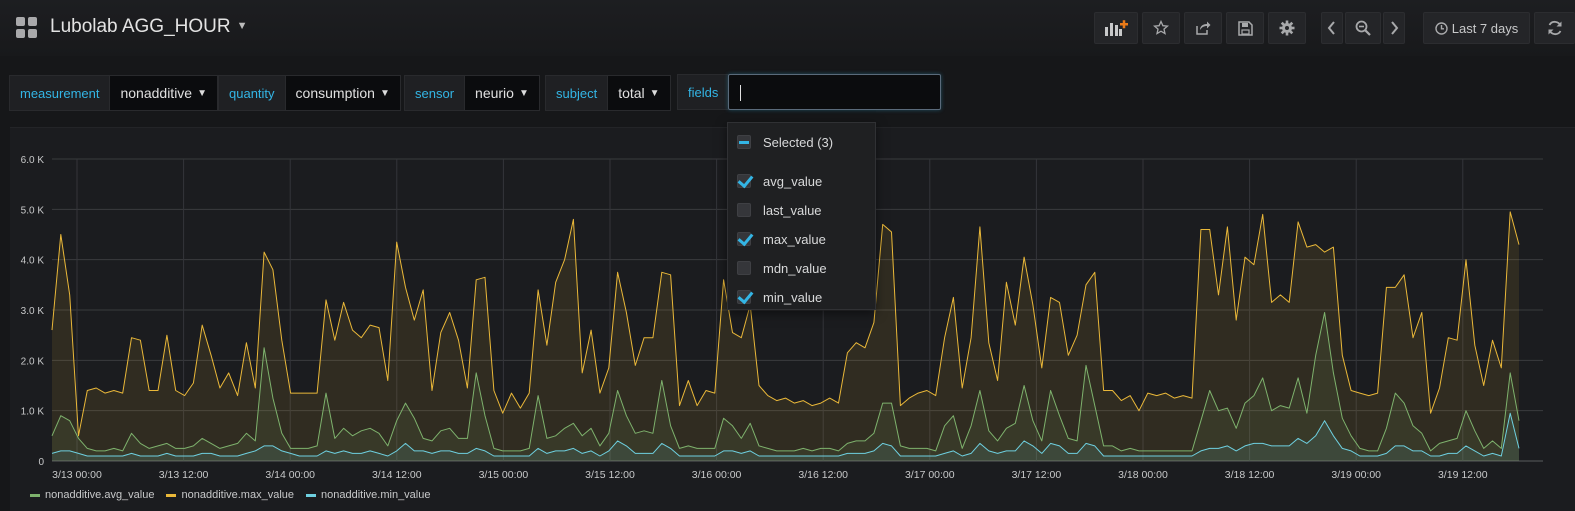 The height and width of the screenshot is (511, 1575). I want to click on legend-label-min: nonadditive.min_value, so click(376, 495).